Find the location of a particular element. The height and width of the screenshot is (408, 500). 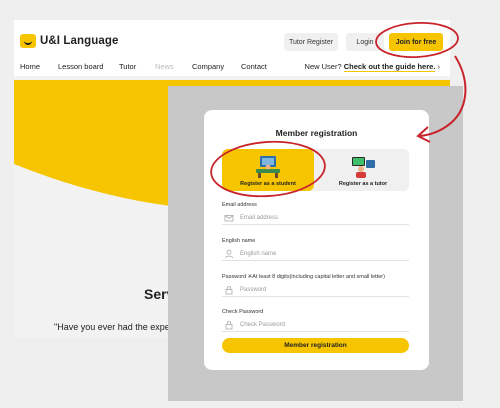

check-password-field: Check Password is located at coordinates (315, 325).